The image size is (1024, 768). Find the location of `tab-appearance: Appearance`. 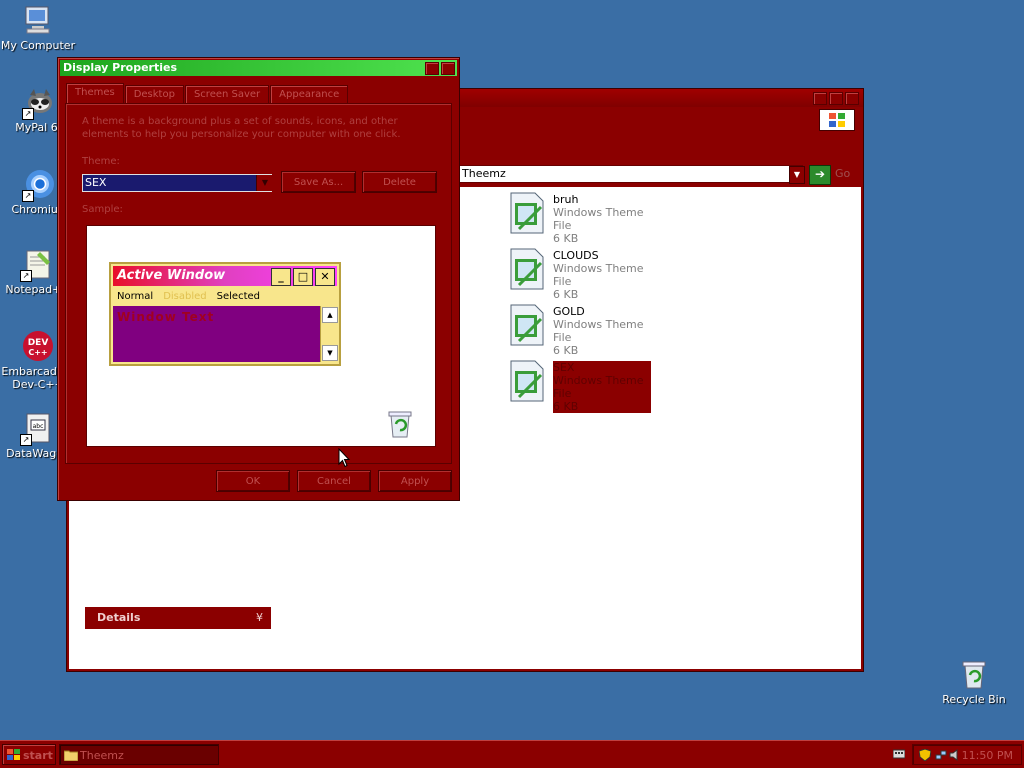

tab-appearance: Appearance is located at coordinates (309, 94).